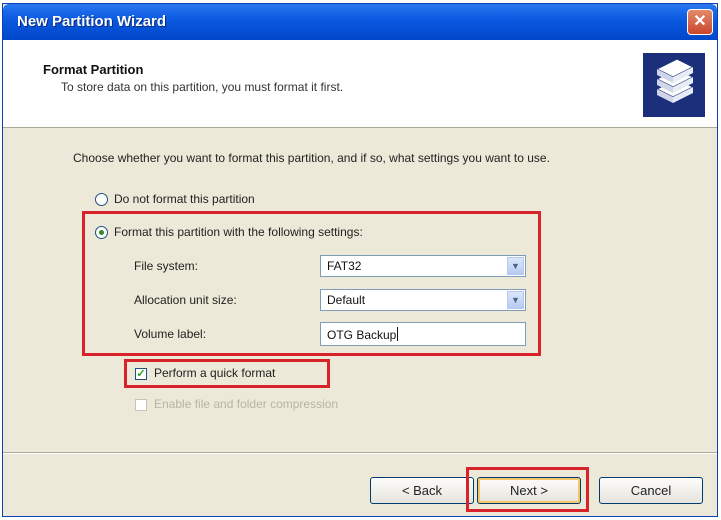  I want to click on compression-label: Enable file and folder compression, so click(246, 404).